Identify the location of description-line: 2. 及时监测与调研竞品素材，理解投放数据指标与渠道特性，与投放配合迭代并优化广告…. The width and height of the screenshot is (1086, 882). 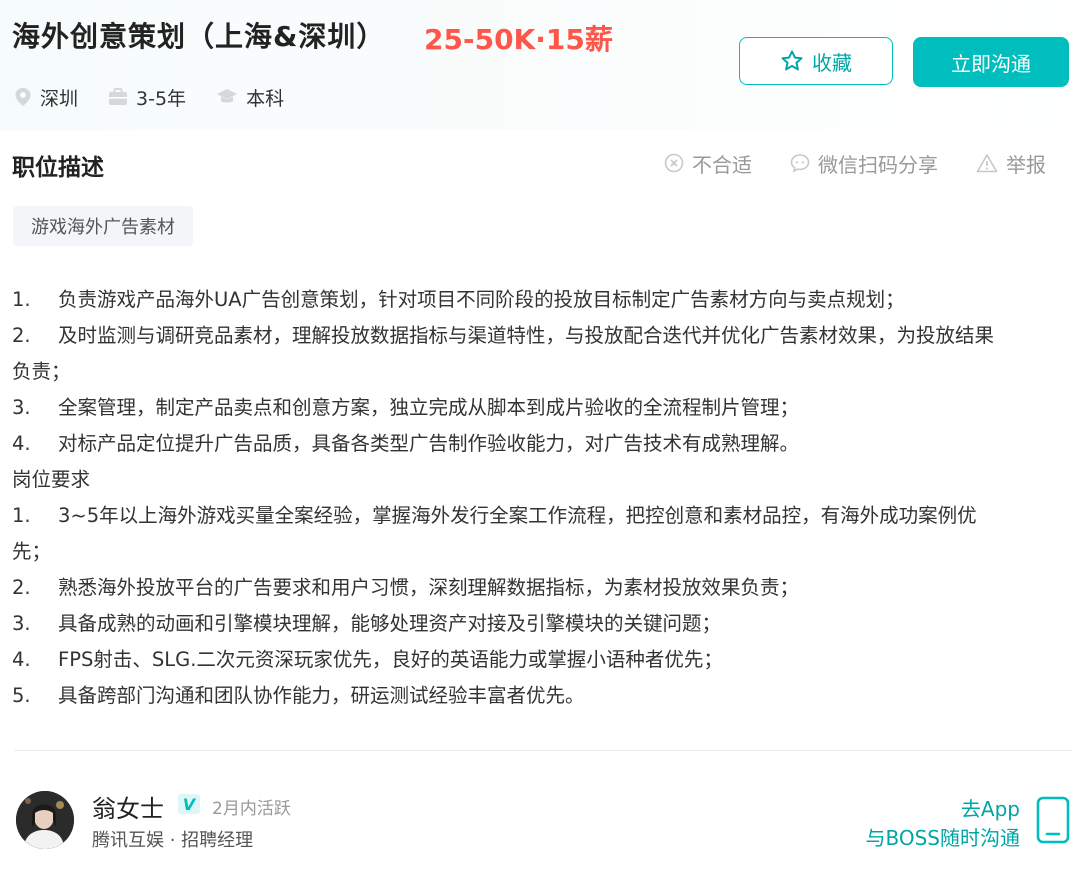
(544, 336).